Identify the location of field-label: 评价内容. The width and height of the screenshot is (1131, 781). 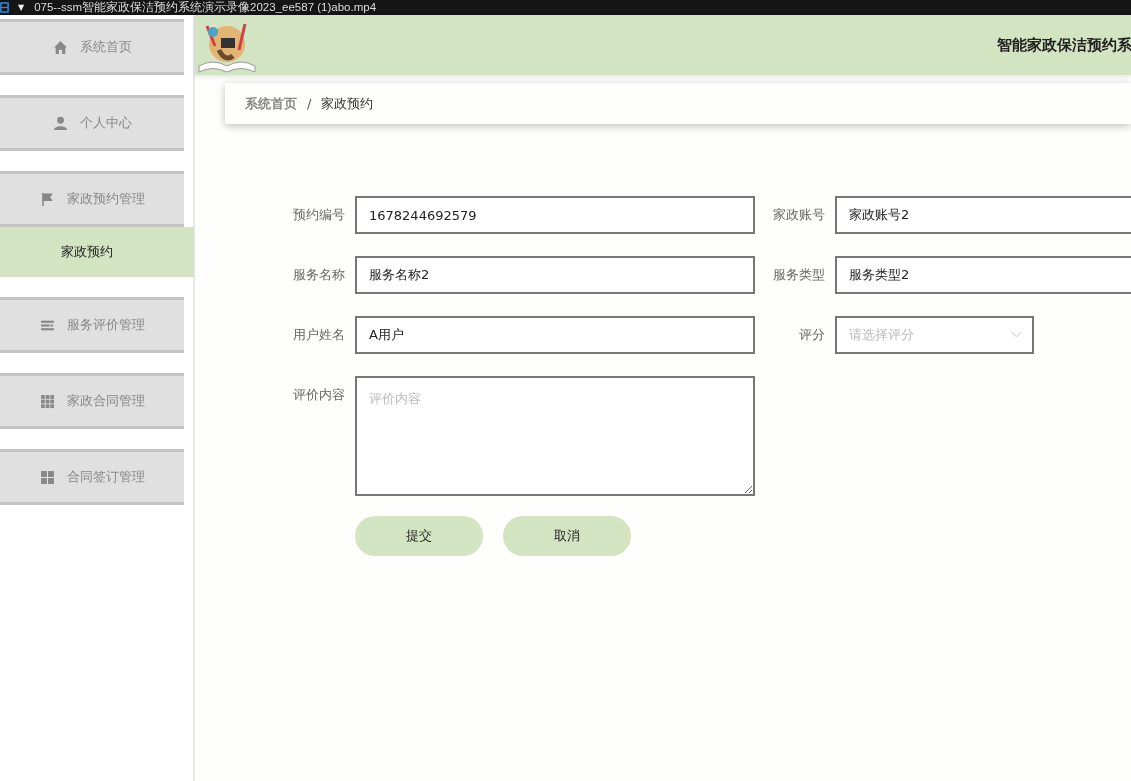
(318, 395).